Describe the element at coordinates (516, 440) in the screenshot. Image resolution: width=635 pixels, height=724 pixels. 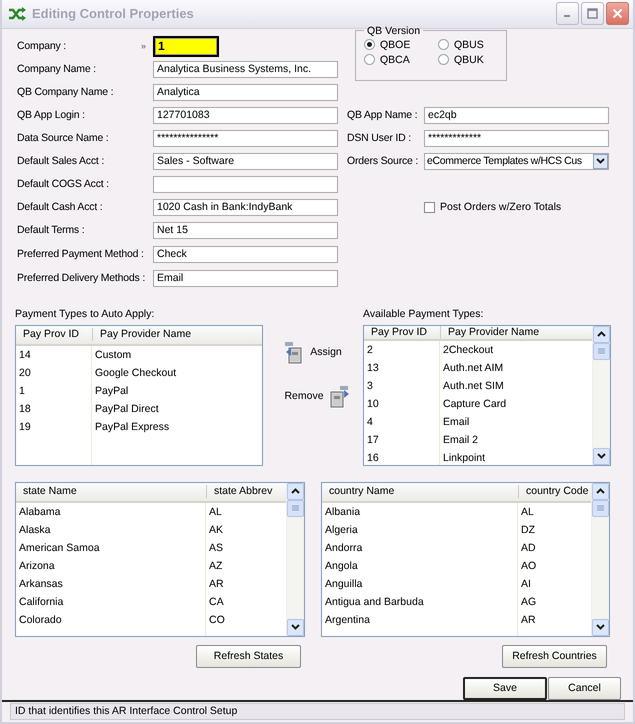
I see `list-cell: Email 2` at that location.